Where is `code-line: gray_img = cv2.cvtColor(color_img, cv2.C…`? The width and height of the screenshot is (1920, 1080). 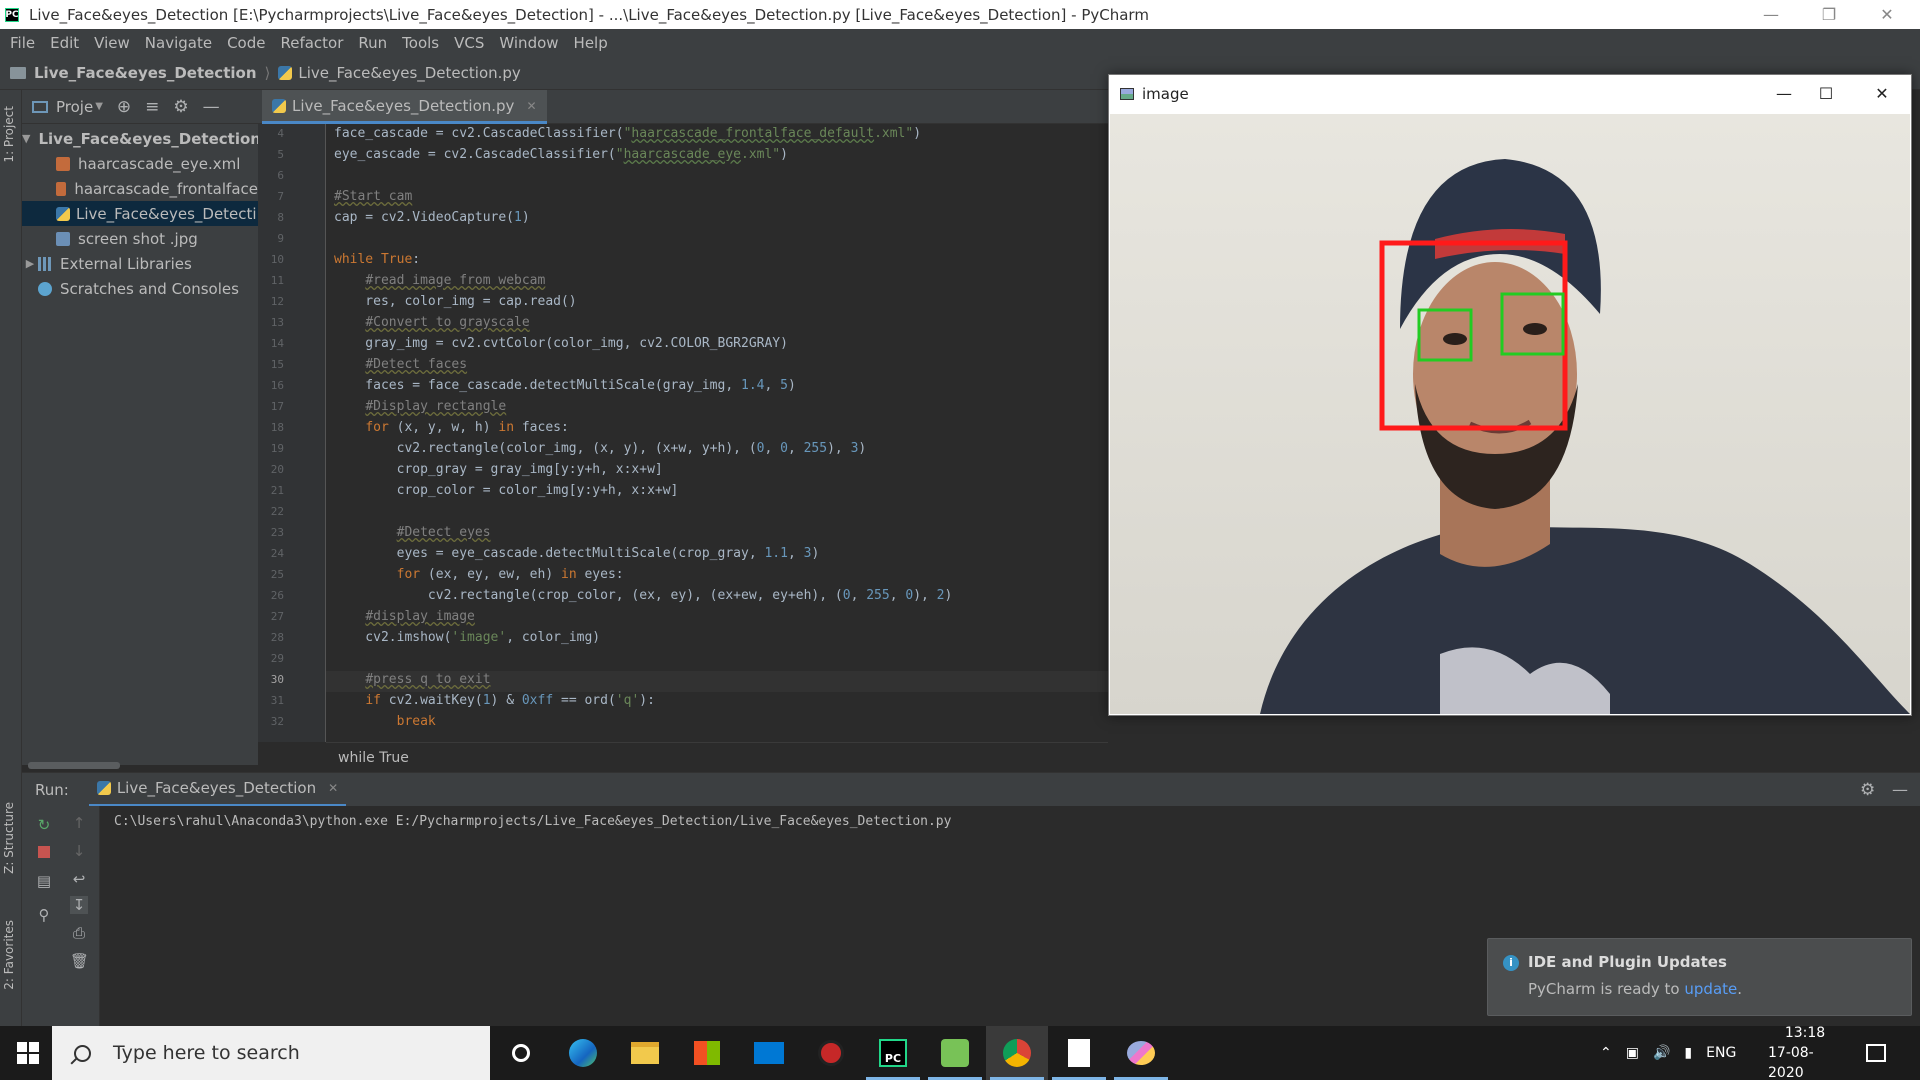
code-line: gray_img = cv2.cvtColor(color_img, cv2.C… is located at coordinates (561, 343).